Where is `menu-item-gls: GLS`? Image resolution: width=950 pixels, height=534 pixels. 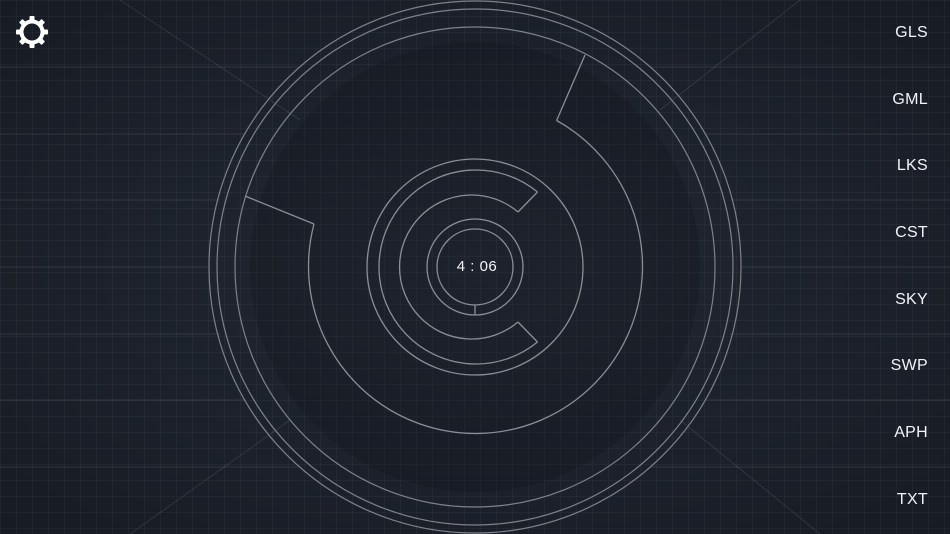 menu-item-gls: GLS is located at coordinates (878, 33).